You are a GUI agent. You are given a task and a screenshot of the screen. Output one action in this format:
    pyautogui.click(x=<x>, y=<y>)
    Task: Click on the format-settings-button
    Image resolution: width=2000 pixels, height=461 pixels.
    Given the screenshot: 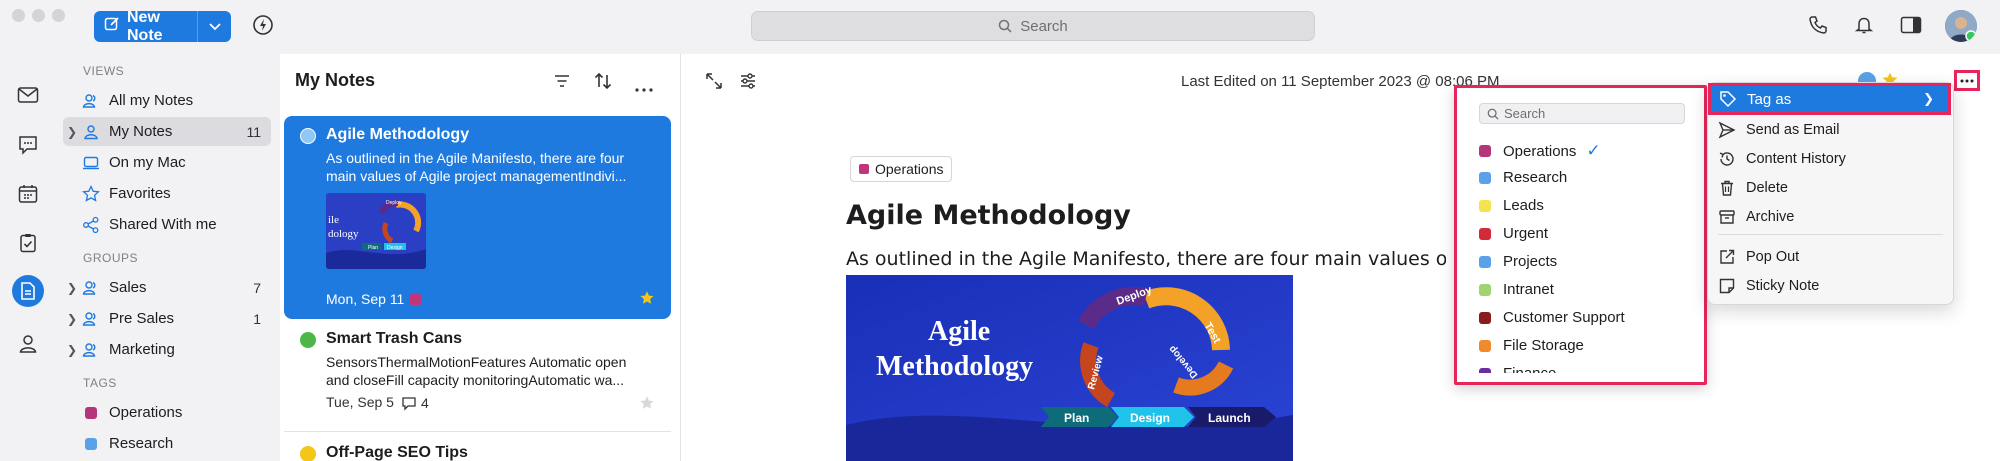 What is the action you would take?
    pyautogui.click(x=748, y=83)
    